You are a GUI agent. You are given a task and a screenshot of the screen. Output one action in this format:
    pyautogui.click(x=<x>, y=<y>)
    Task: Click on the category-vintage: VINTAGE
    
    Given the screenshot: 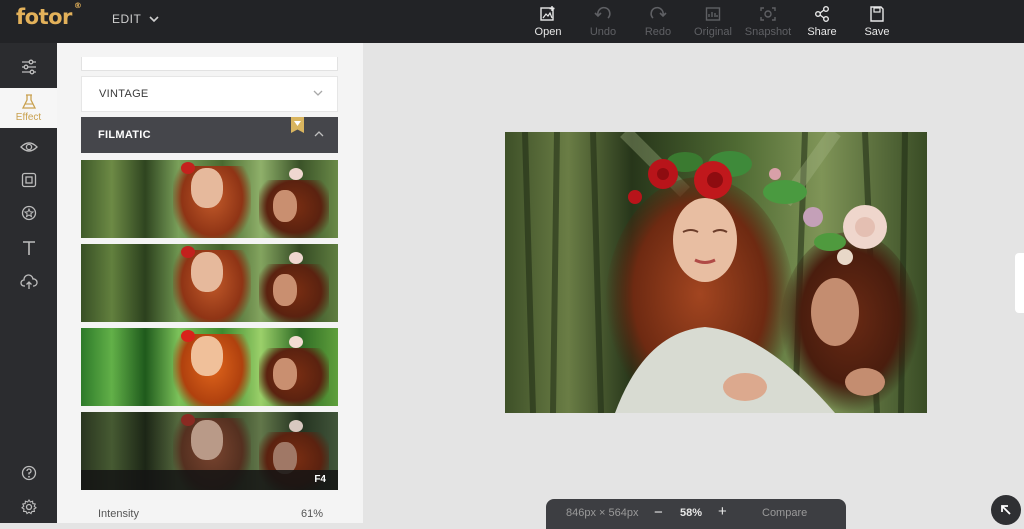 What is the action you would take?
    pyautogui.click(x=209, y=94)
    